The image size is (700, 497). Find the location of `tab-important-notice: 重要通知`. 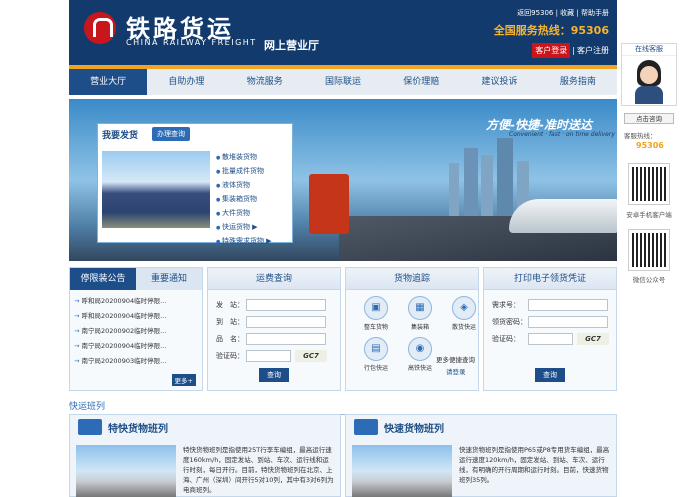

tab-important-notice: 重要通知 is located at coordinates (169, 279).